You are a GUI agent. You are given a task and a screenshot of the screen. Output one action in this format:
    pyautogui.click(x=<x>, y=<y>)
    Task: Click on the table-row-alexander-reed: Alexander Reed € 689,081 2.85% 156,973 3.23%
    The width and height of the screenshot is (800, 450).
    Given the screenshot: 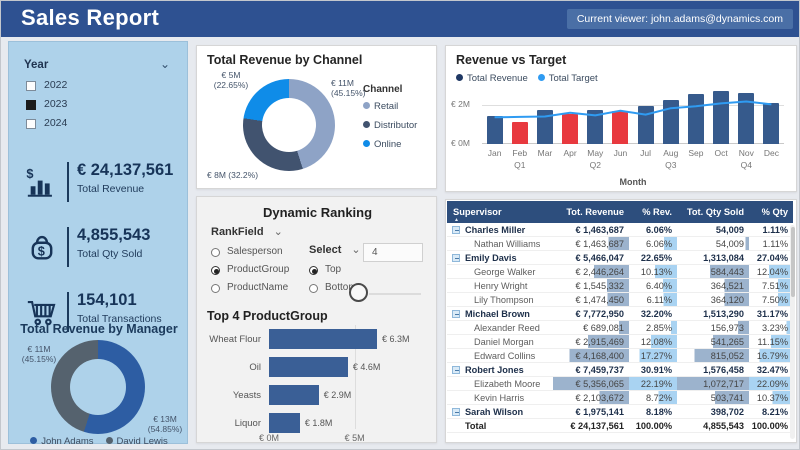 What is the action you would take?
    pyautogui.click(x=620, y=327)
    